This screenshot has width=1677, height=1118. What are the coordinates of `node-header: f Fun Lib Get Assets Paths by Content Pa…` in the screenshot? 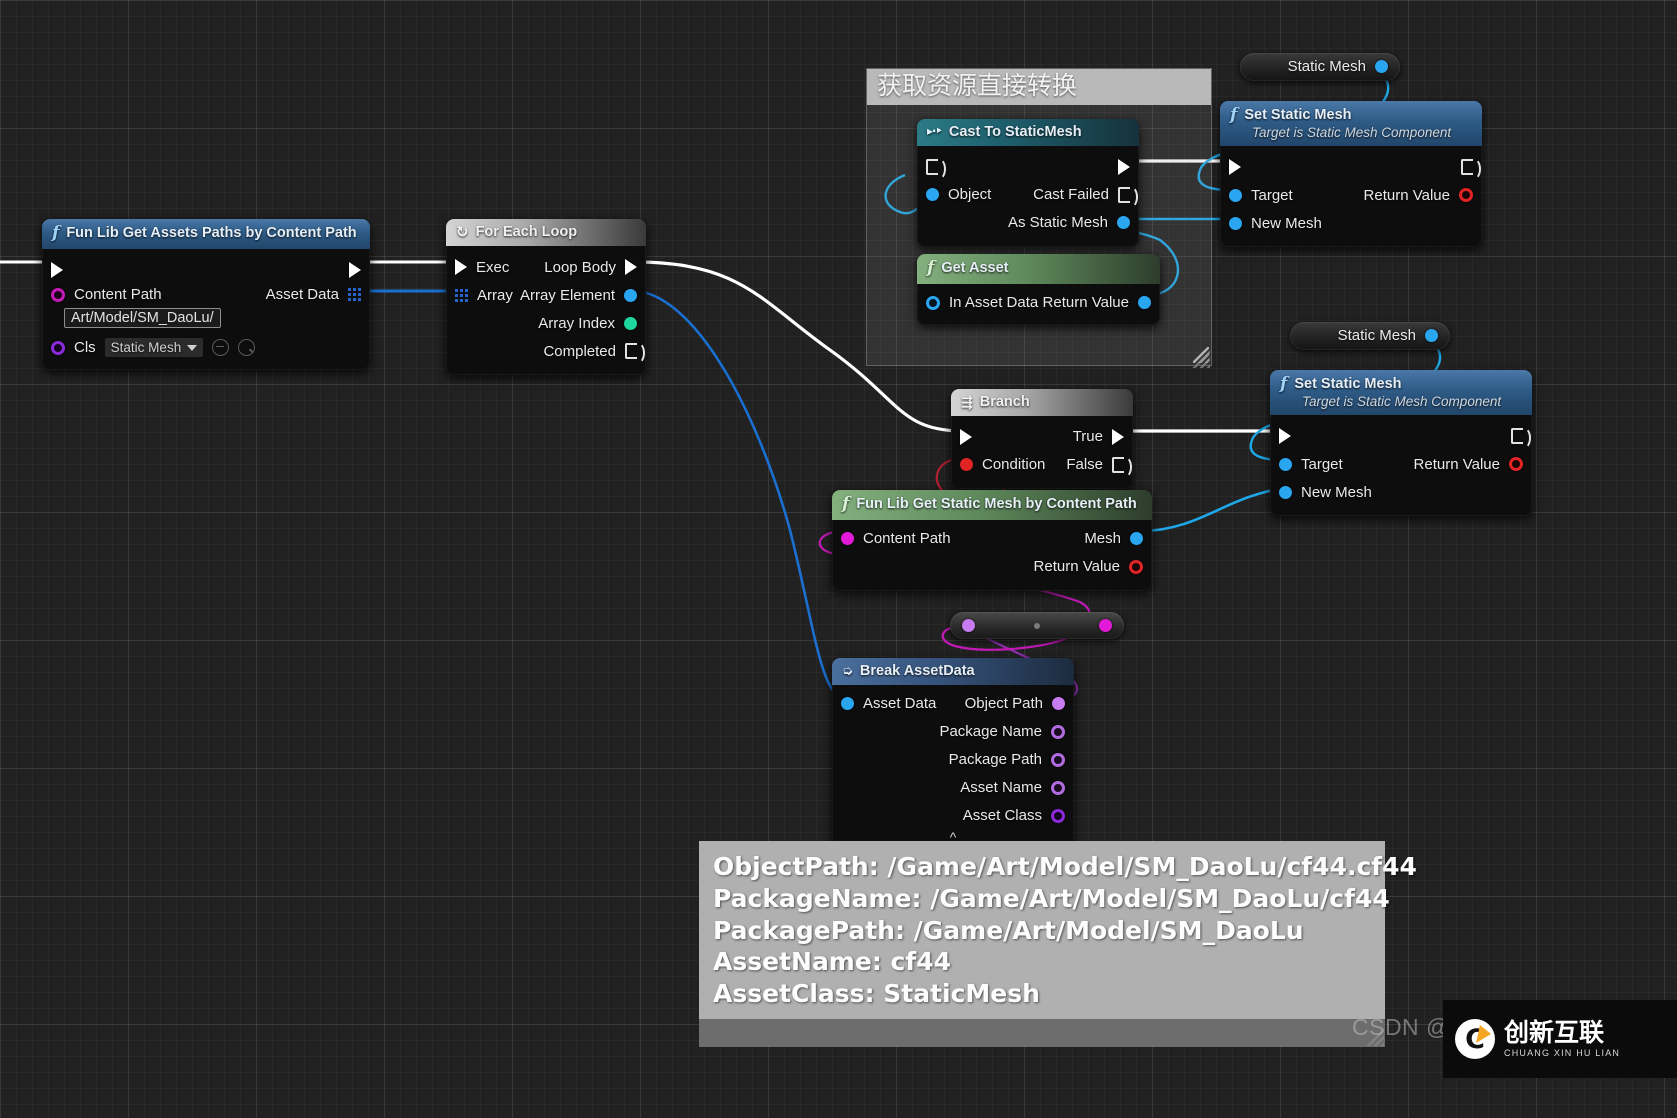 It's located at (206, 234).